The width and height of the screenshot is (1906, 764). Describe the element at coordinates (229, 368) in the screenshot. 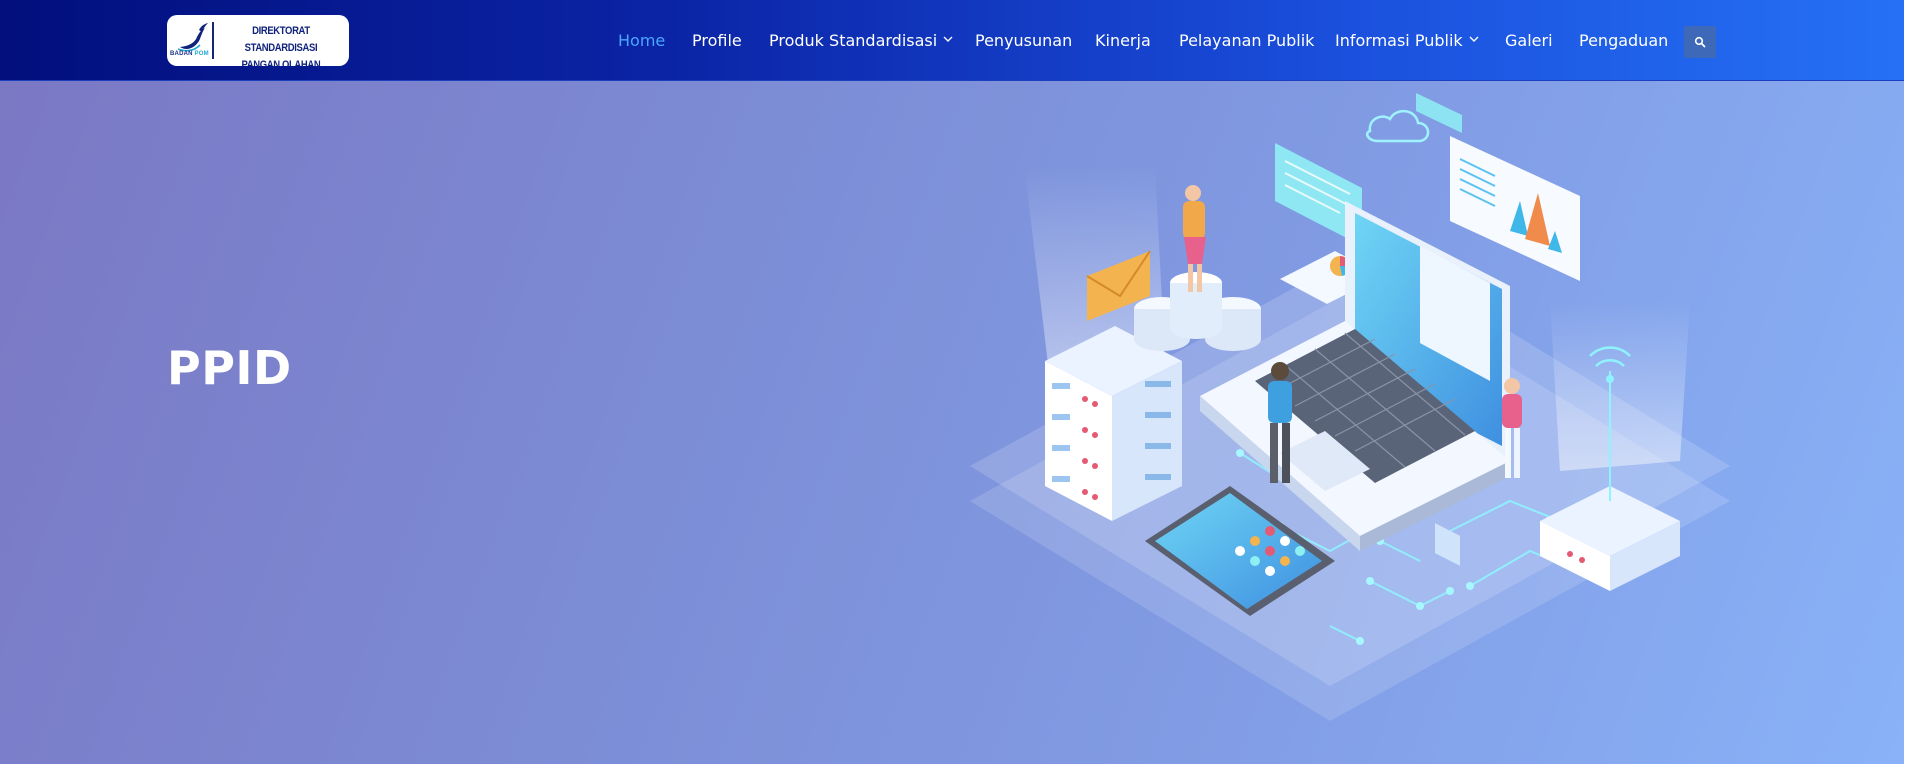

I see `page-title: PPID` at that location.